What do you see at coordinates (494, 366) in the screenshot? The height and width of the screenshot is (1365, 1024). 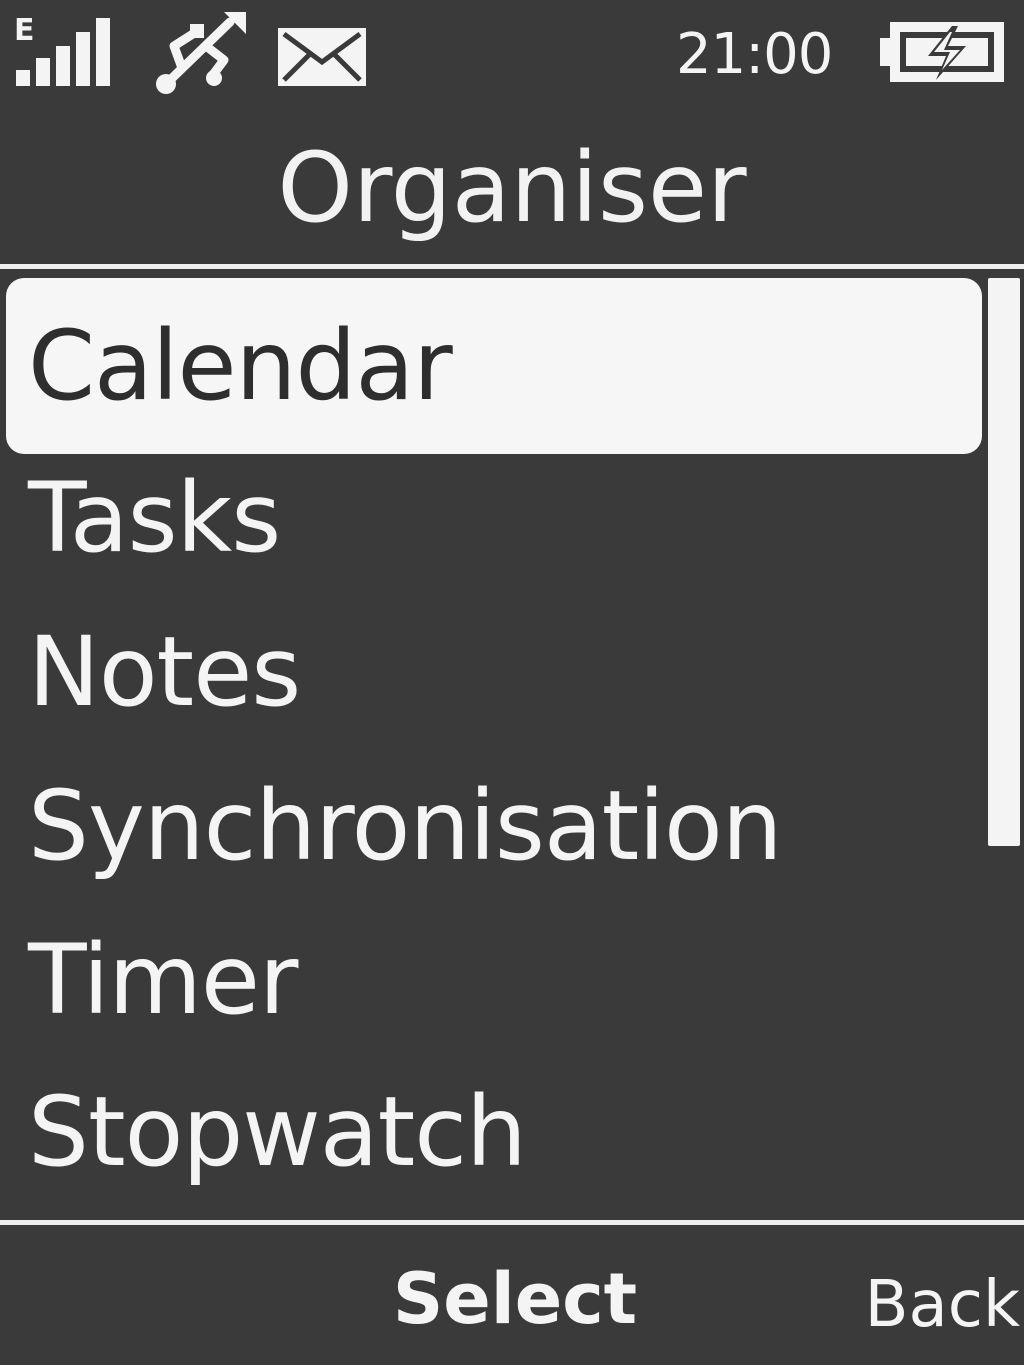 I see `menu-item-calendar: Calendar` at bounding box center [494, 366].